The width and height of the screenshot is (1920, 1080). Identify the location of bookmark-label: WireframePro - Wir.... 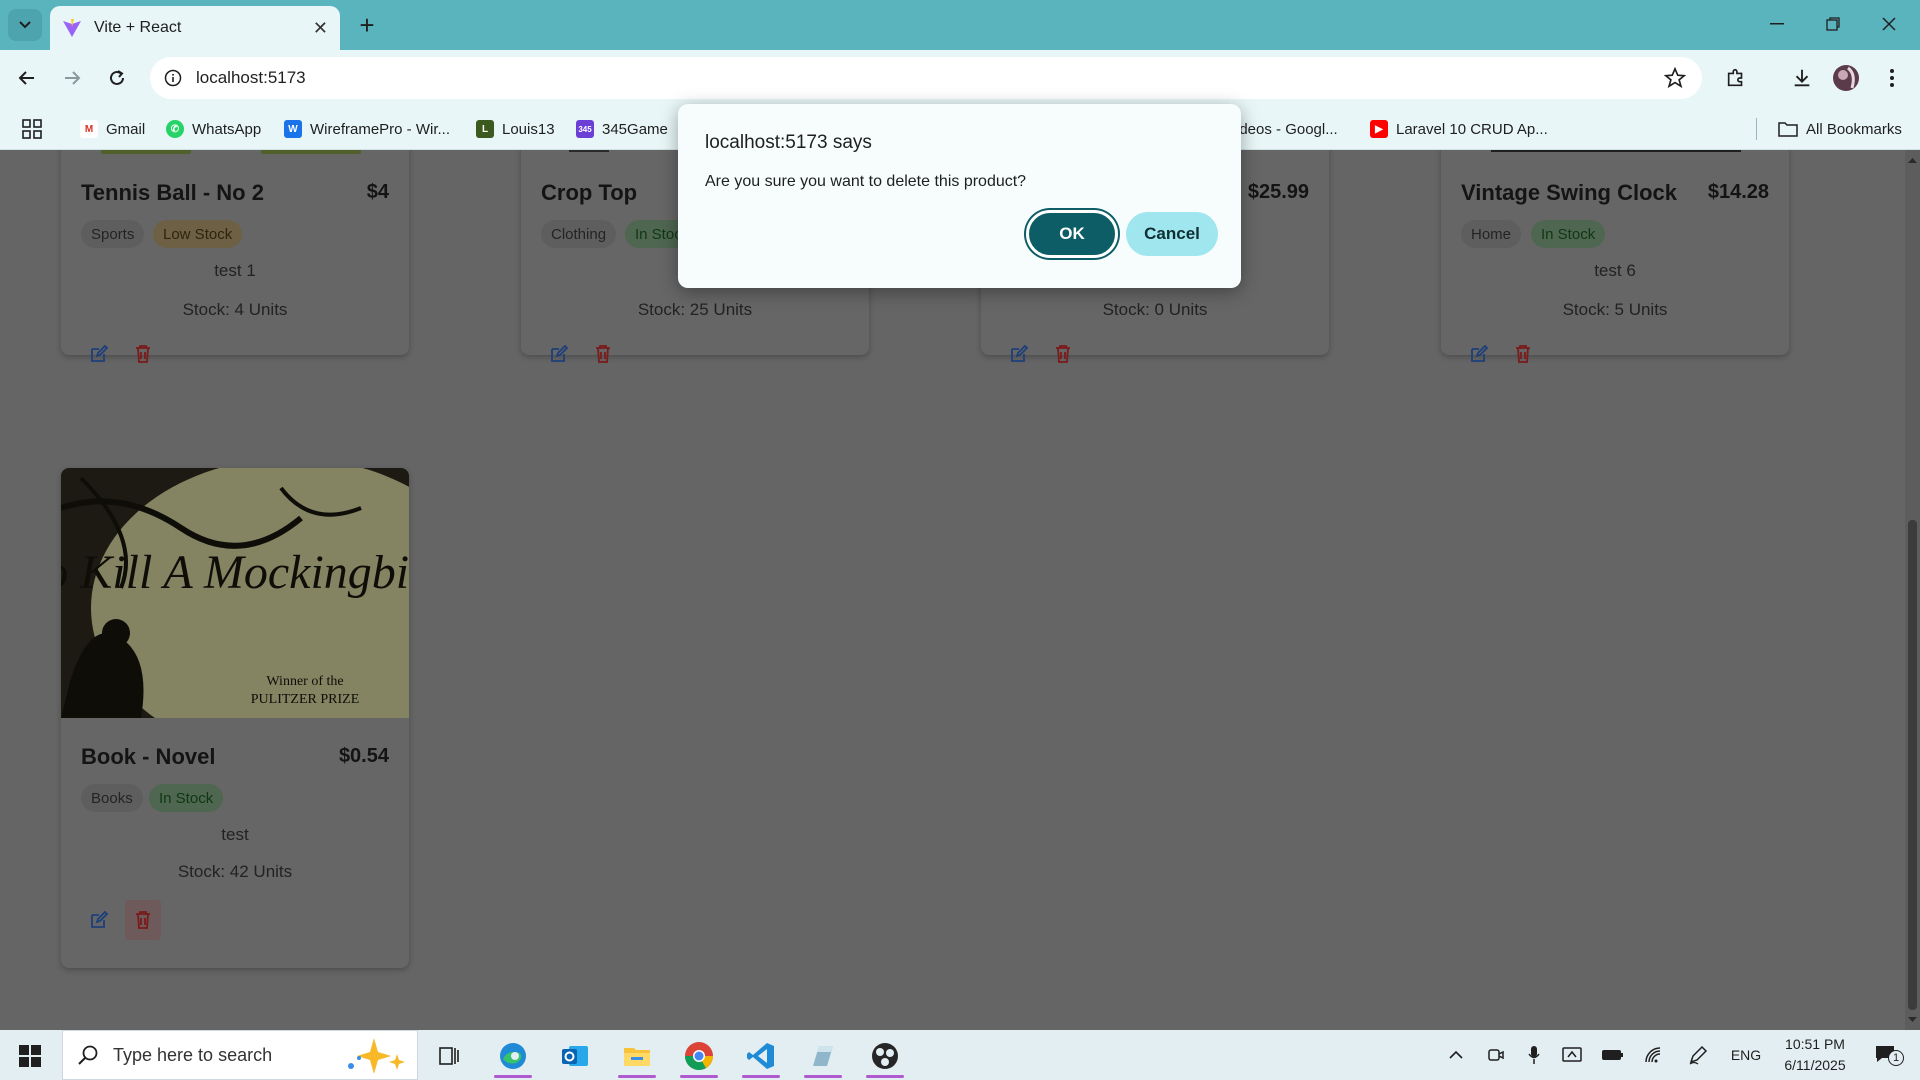
(380, 129).